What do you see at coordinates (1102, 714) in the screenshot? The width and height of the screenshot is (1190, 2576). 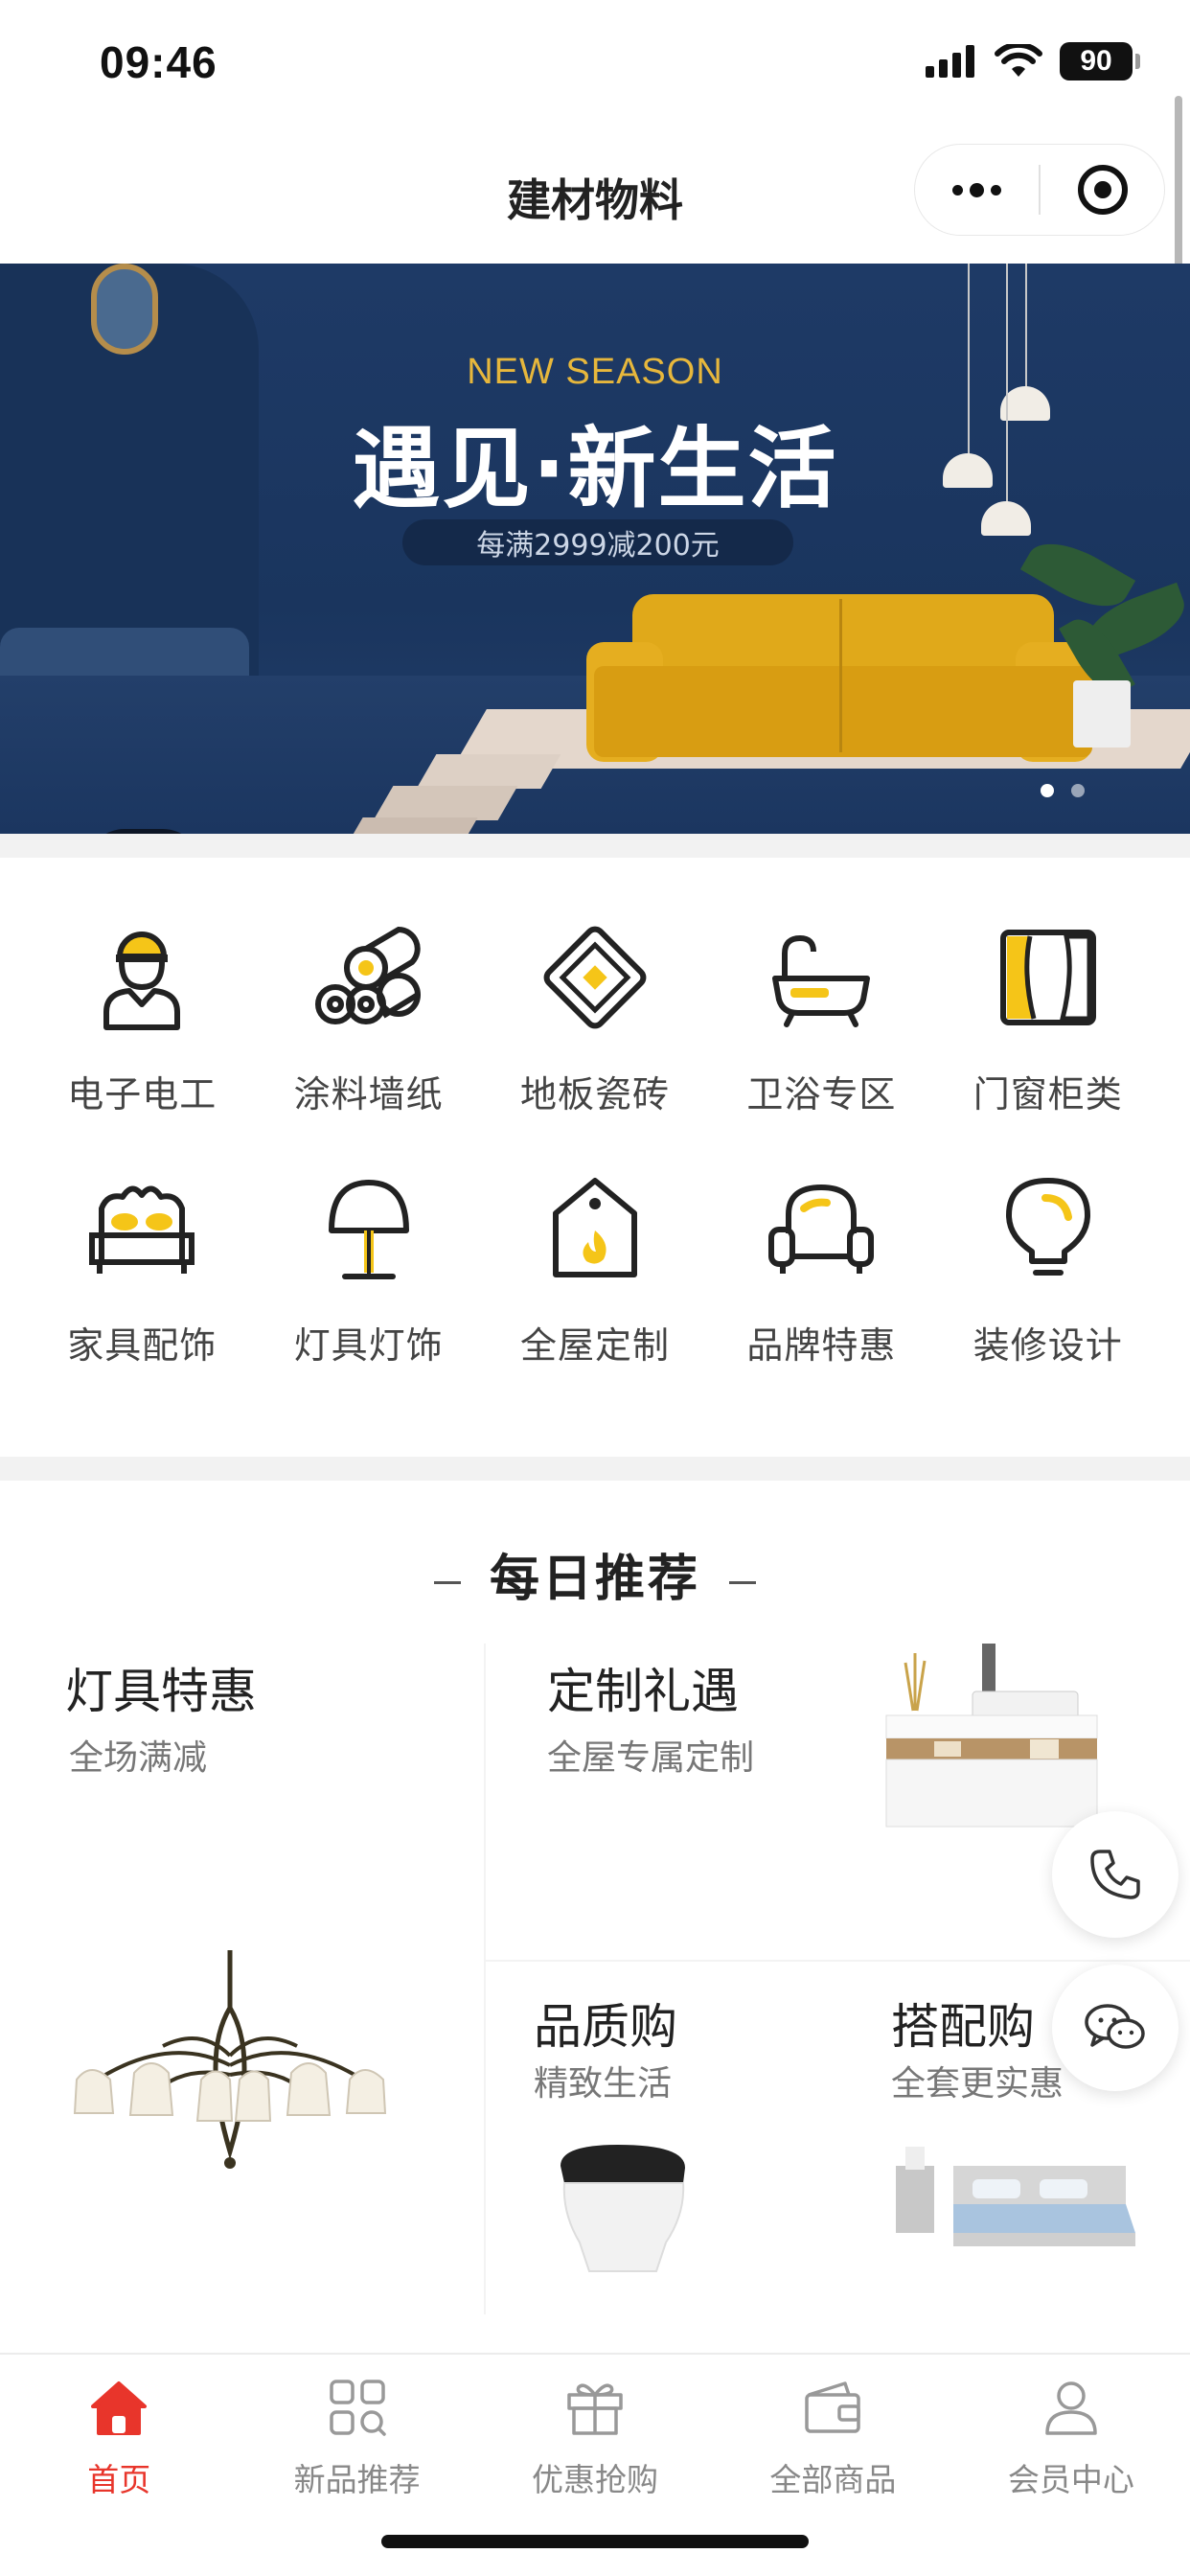 I see `plant-pot` at bounding box center [1102, 714].